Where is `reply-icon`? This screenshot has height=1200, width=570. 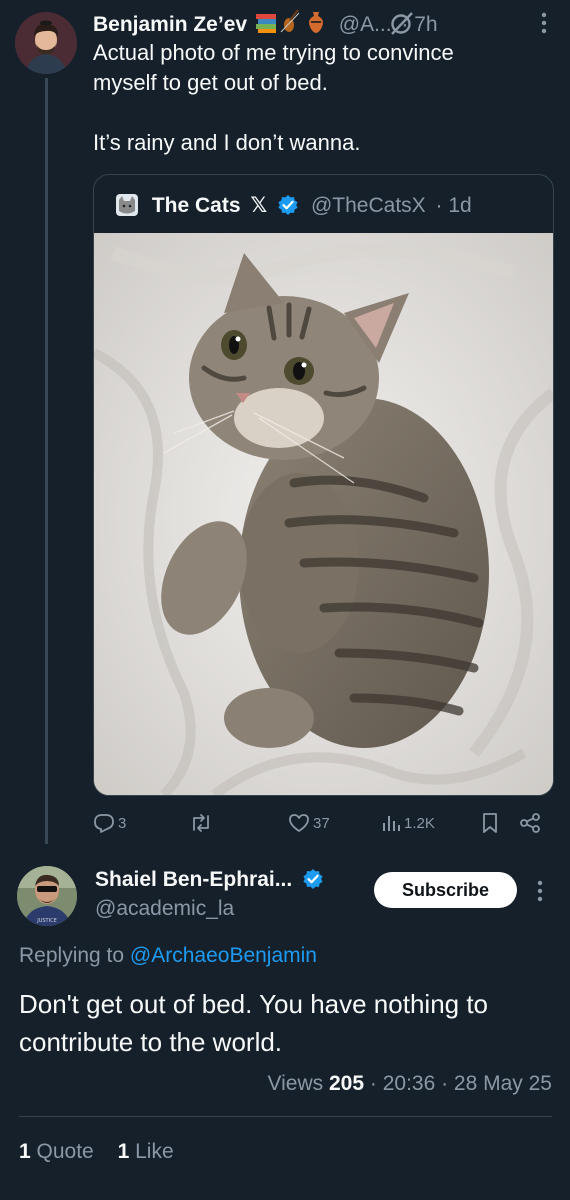 reply-icon is located at coordinates (104, 823).